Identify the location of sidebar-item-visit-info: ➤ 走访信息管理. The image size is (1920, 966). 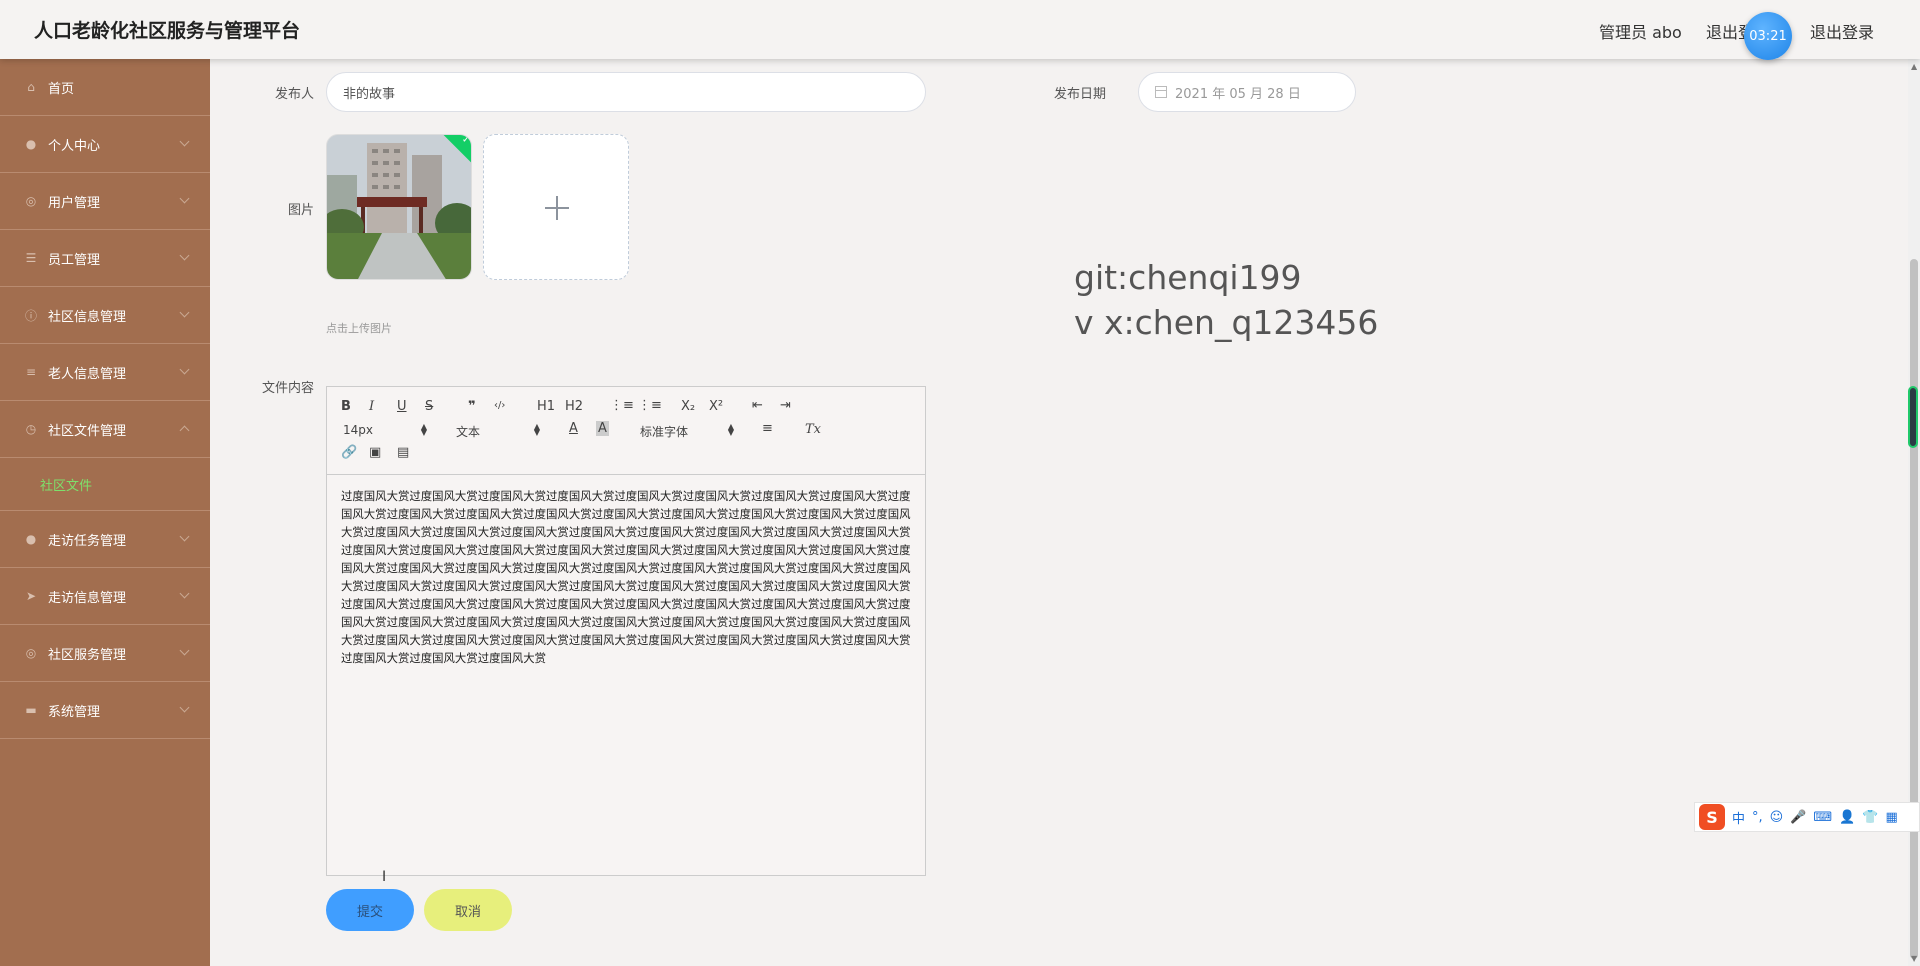
(105, 596).